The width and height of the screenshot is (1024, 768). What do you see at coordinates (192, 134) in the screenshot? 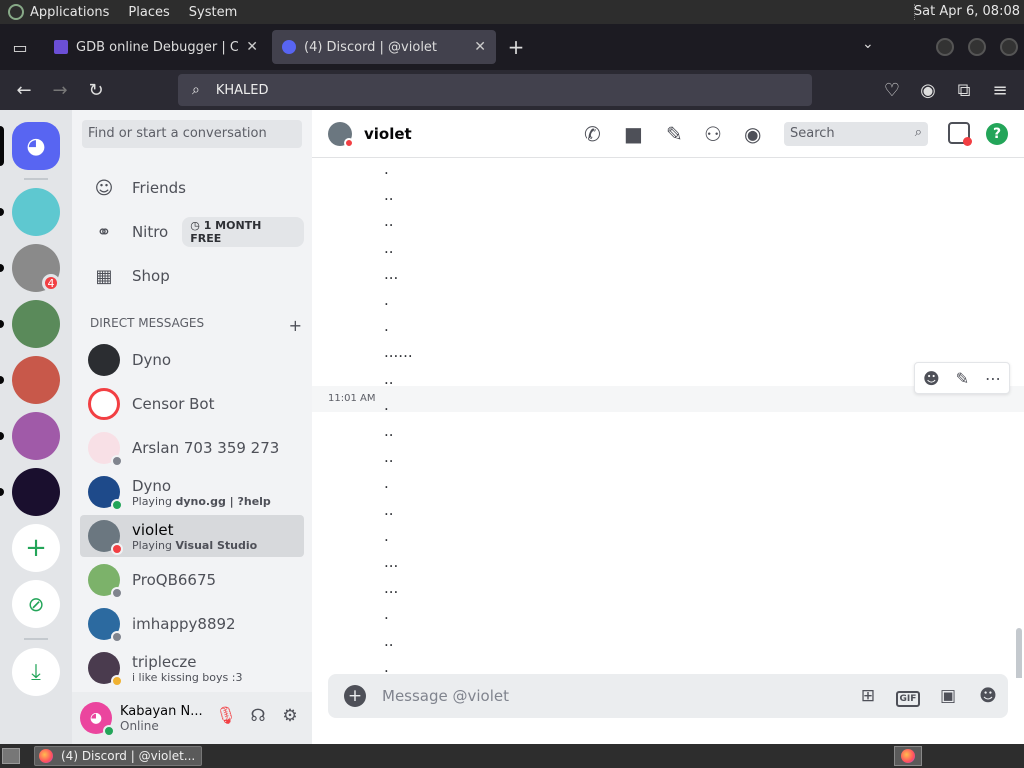
I see `find-conversation-input: Find or start a conversation` at bounding box center [192, 134].